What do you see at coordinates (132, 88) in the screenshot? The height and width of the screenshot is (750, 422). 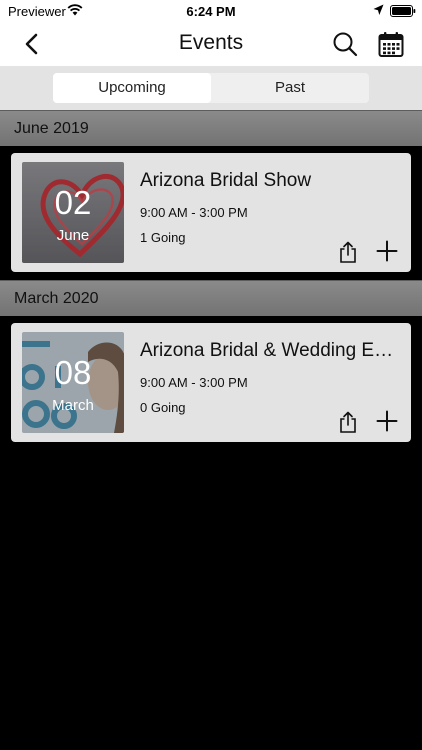 I see `tab-upcoming: Upcoming` at bounding box center [132, 88].